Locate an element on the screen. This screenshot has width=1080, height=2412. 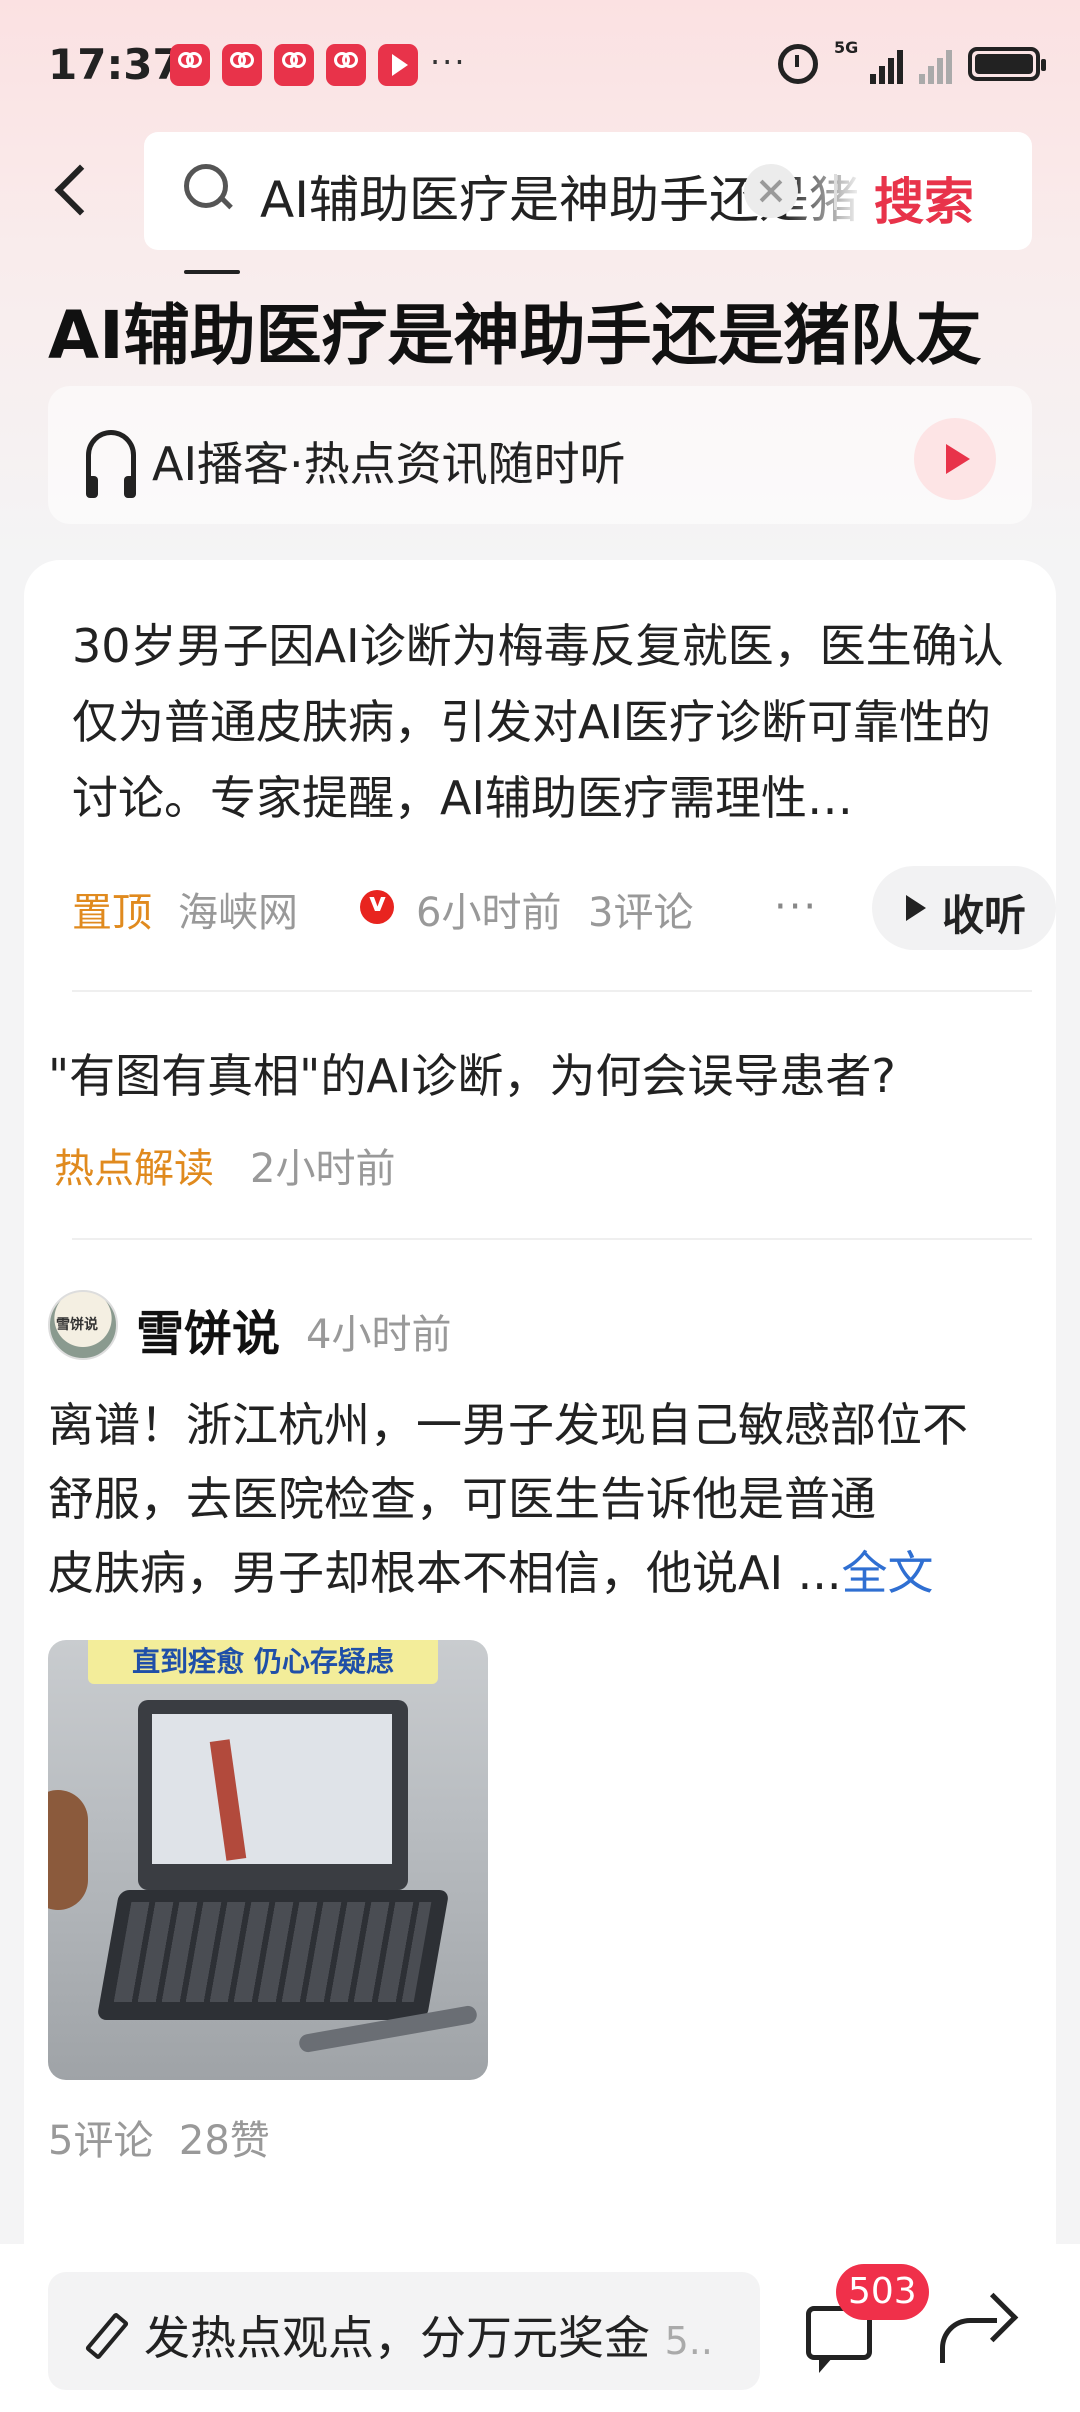
clear-icon is located at coordinates (771, 191).